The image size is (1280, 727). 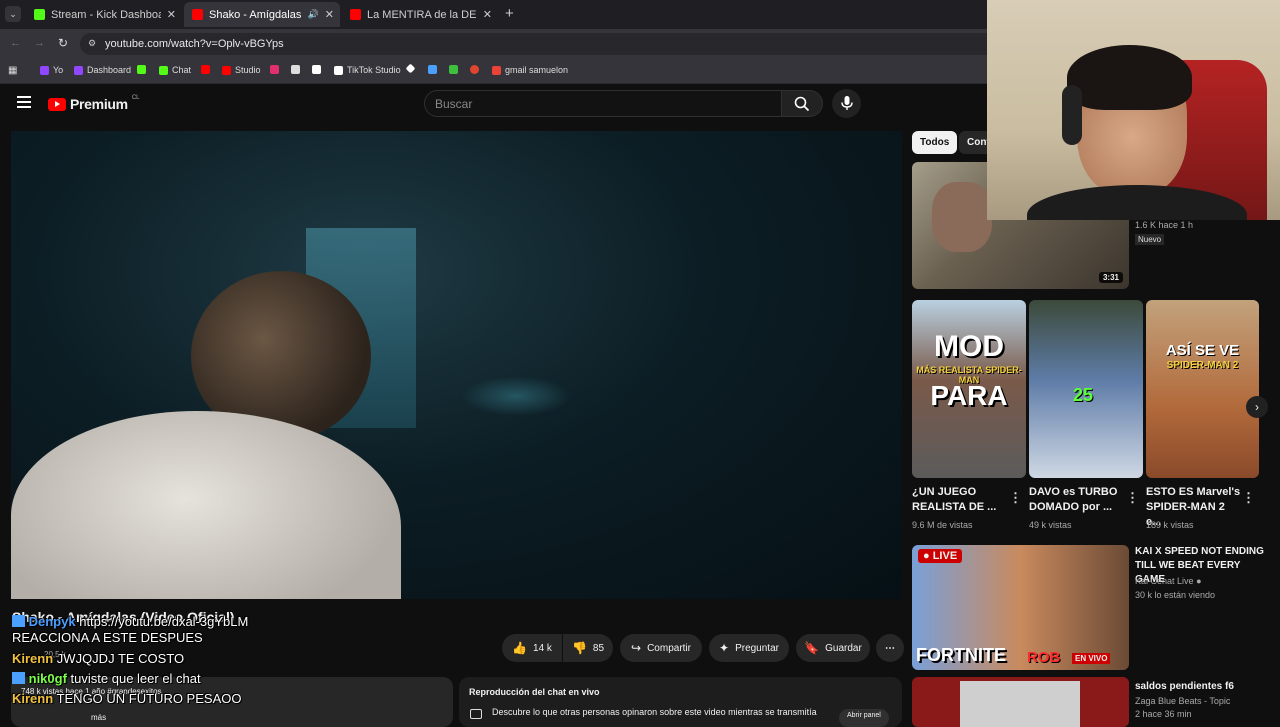 I want to click on short-thumbnail: ASÍ SE VE SPIDER-MAN 2, so click(x=1202, y=389).